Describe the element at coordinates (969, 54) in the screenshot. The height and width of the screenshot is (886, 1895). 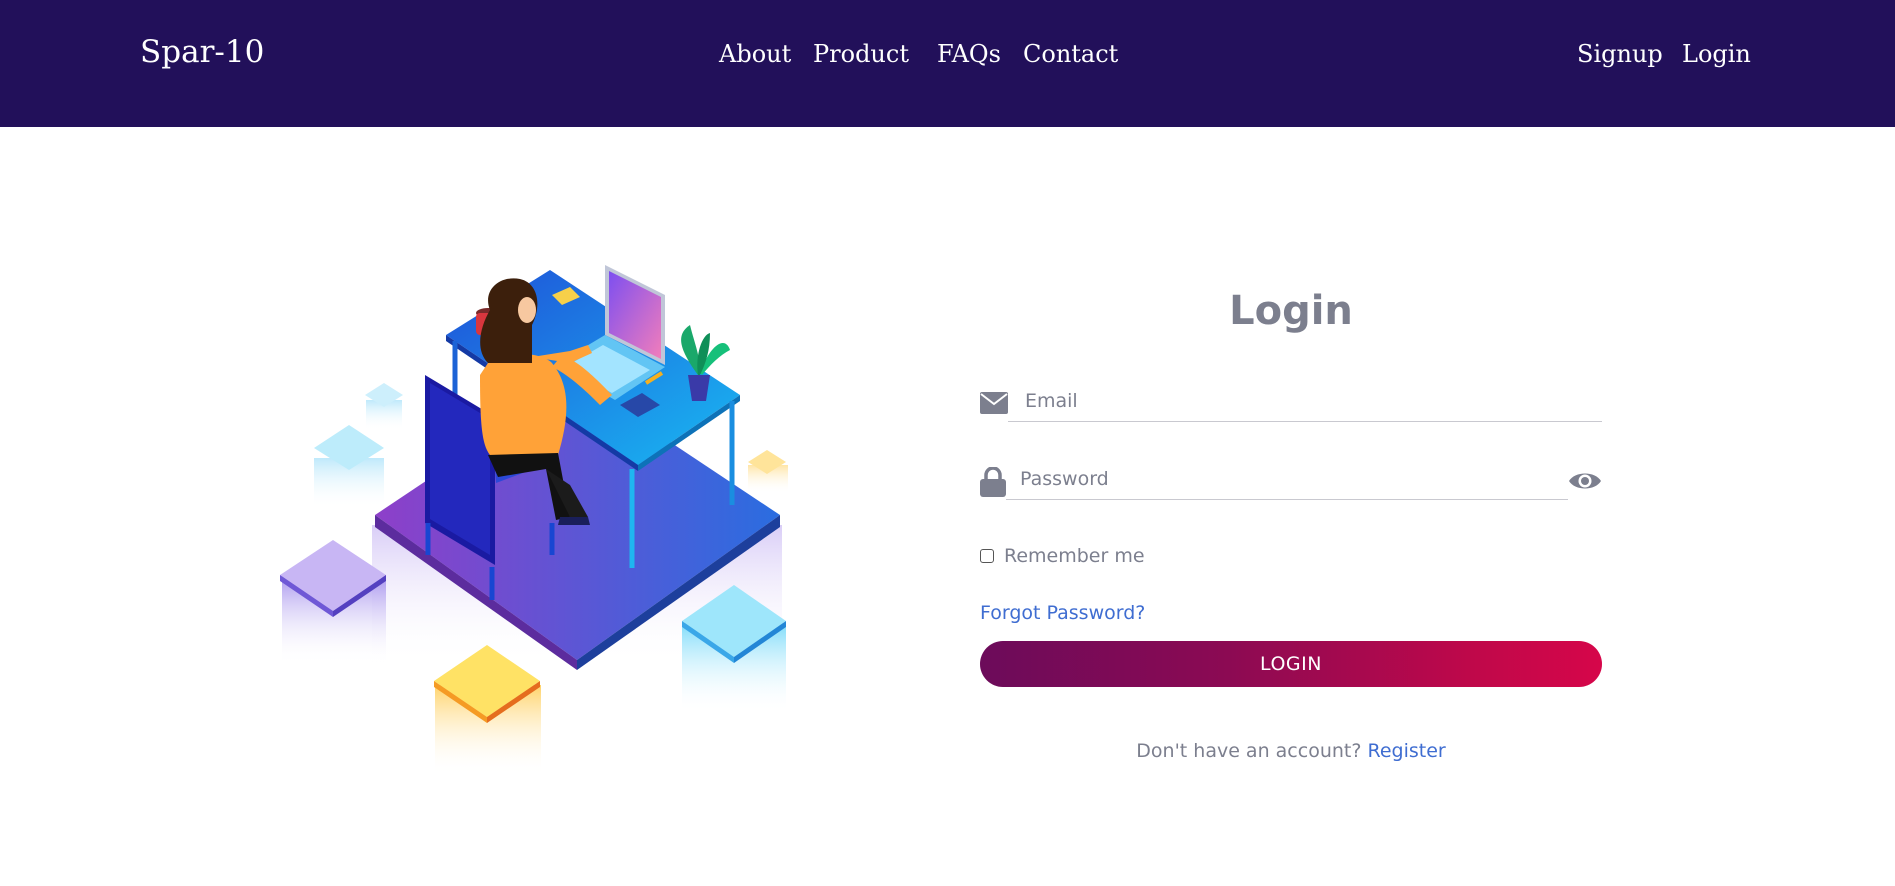
I see `nav-link-faqs: FAQs` at that location.